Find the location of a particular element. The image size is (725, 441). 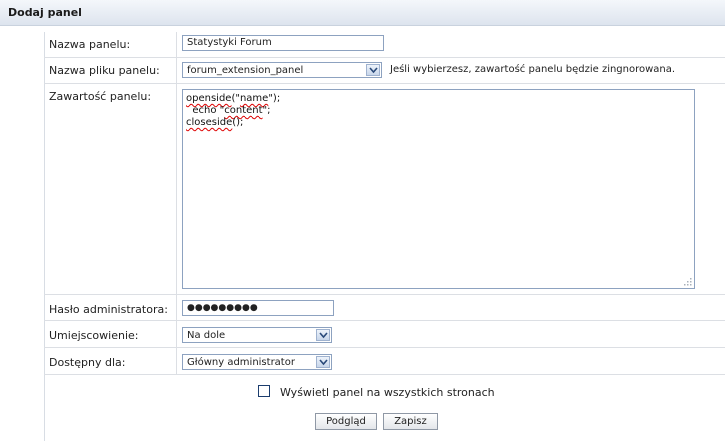

resize-grip-icon is located at coordinates (687, 281).